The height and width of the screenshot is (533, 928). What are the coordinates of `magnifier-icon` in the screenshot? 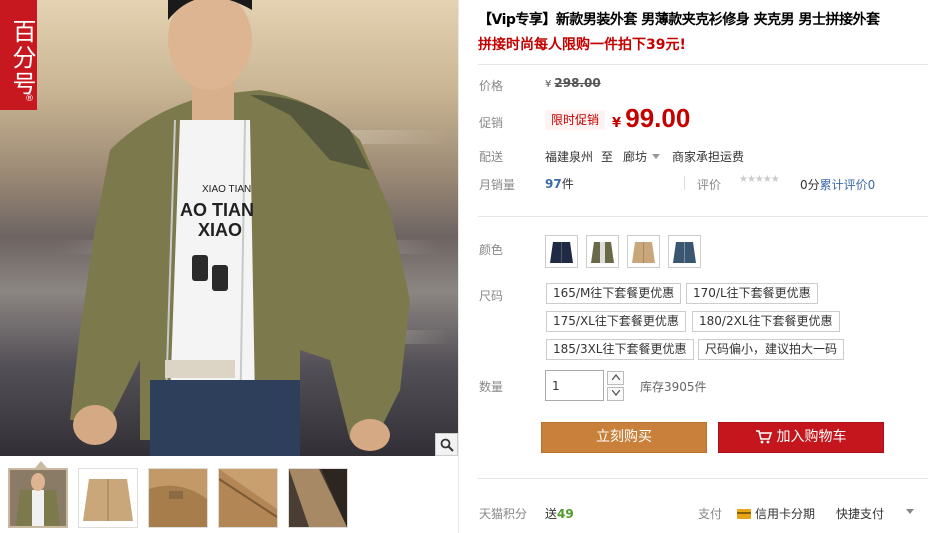 It's located at (447, 445).